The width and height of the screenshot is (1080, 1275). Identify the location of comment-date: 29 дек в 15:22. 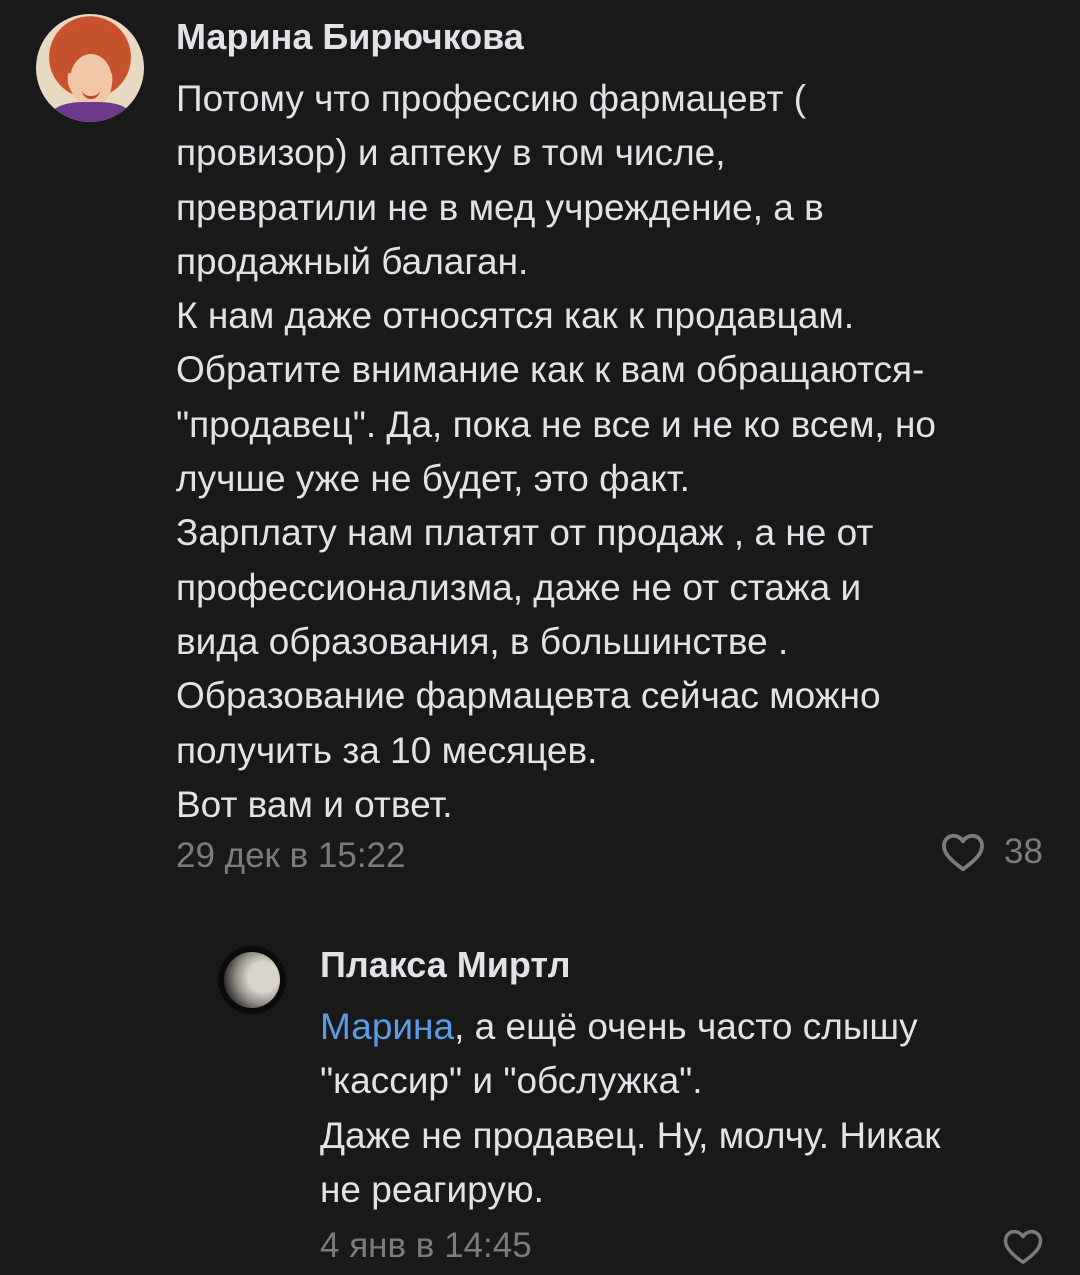
(291, 855).